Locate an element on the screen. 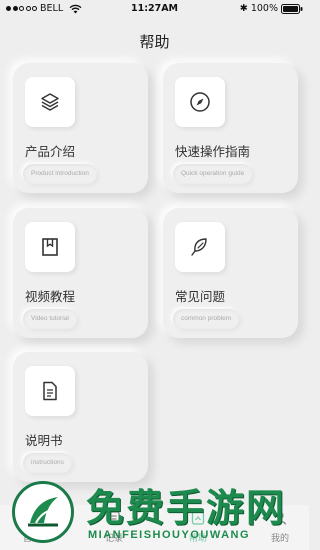 The image size is (320, 550). tab-label: 首页 is located at coordinates (31, 539).